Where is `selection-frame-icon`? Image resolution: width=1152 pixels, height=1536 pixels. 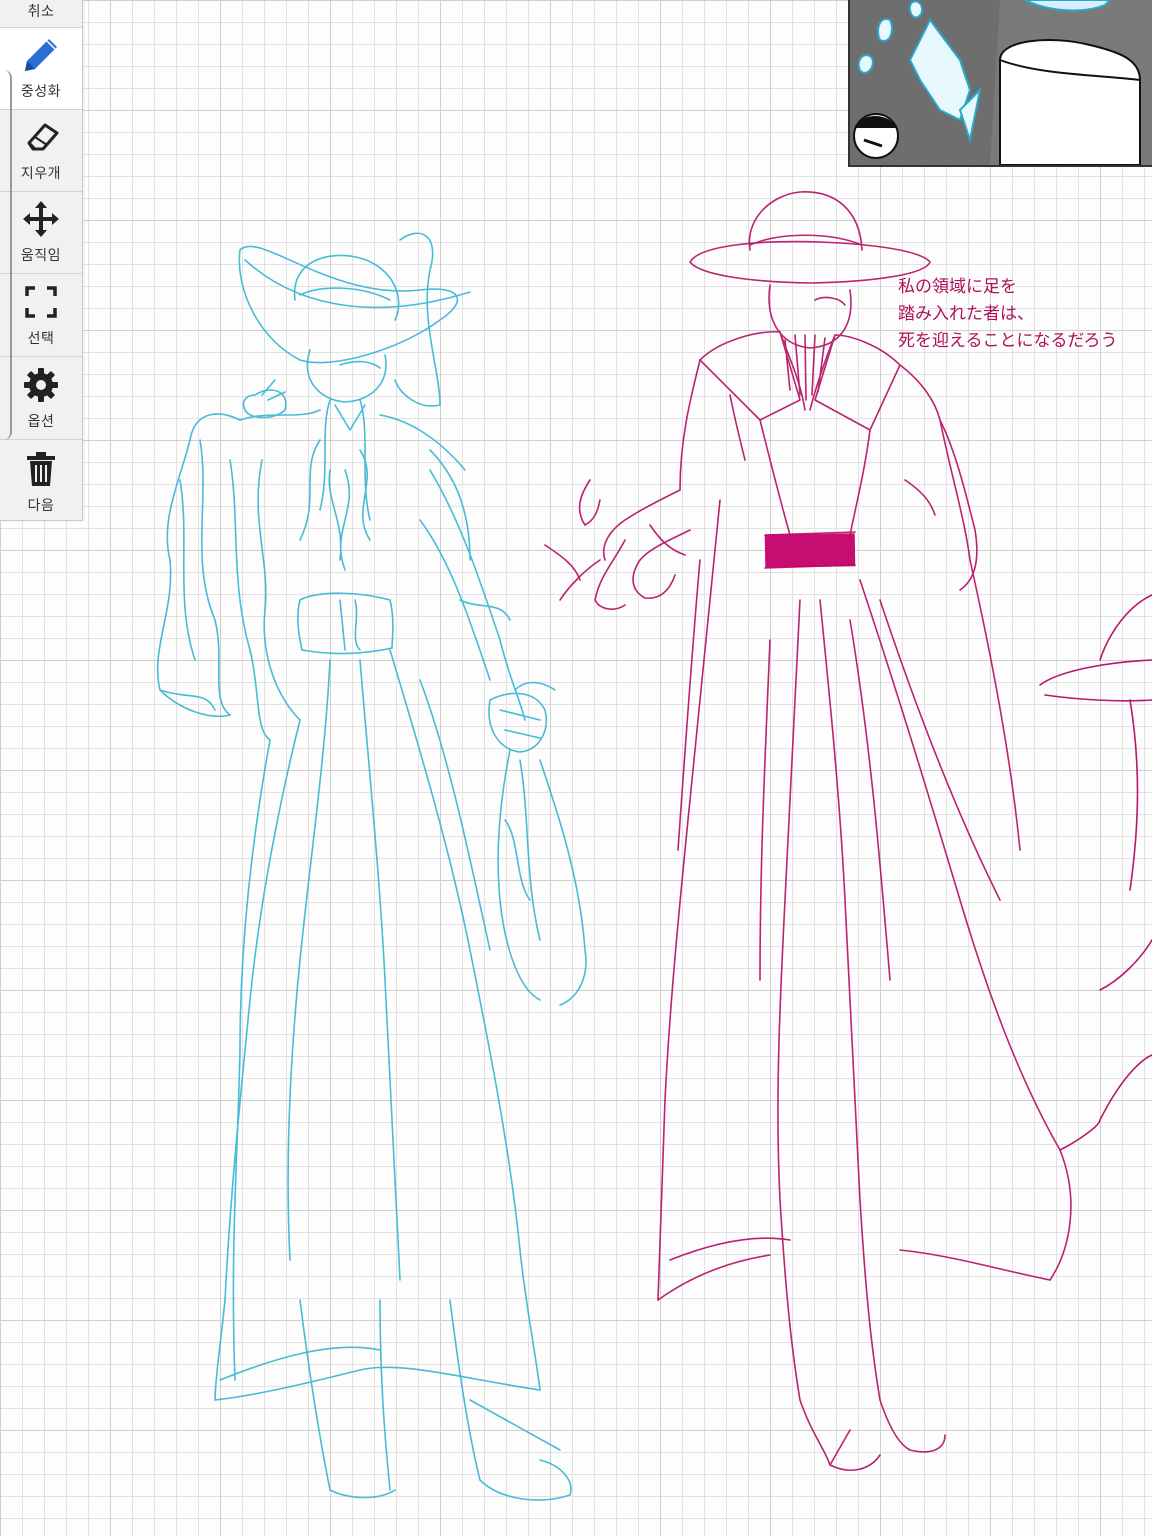 selection-frame-icon is located at coordinates (41, 302).